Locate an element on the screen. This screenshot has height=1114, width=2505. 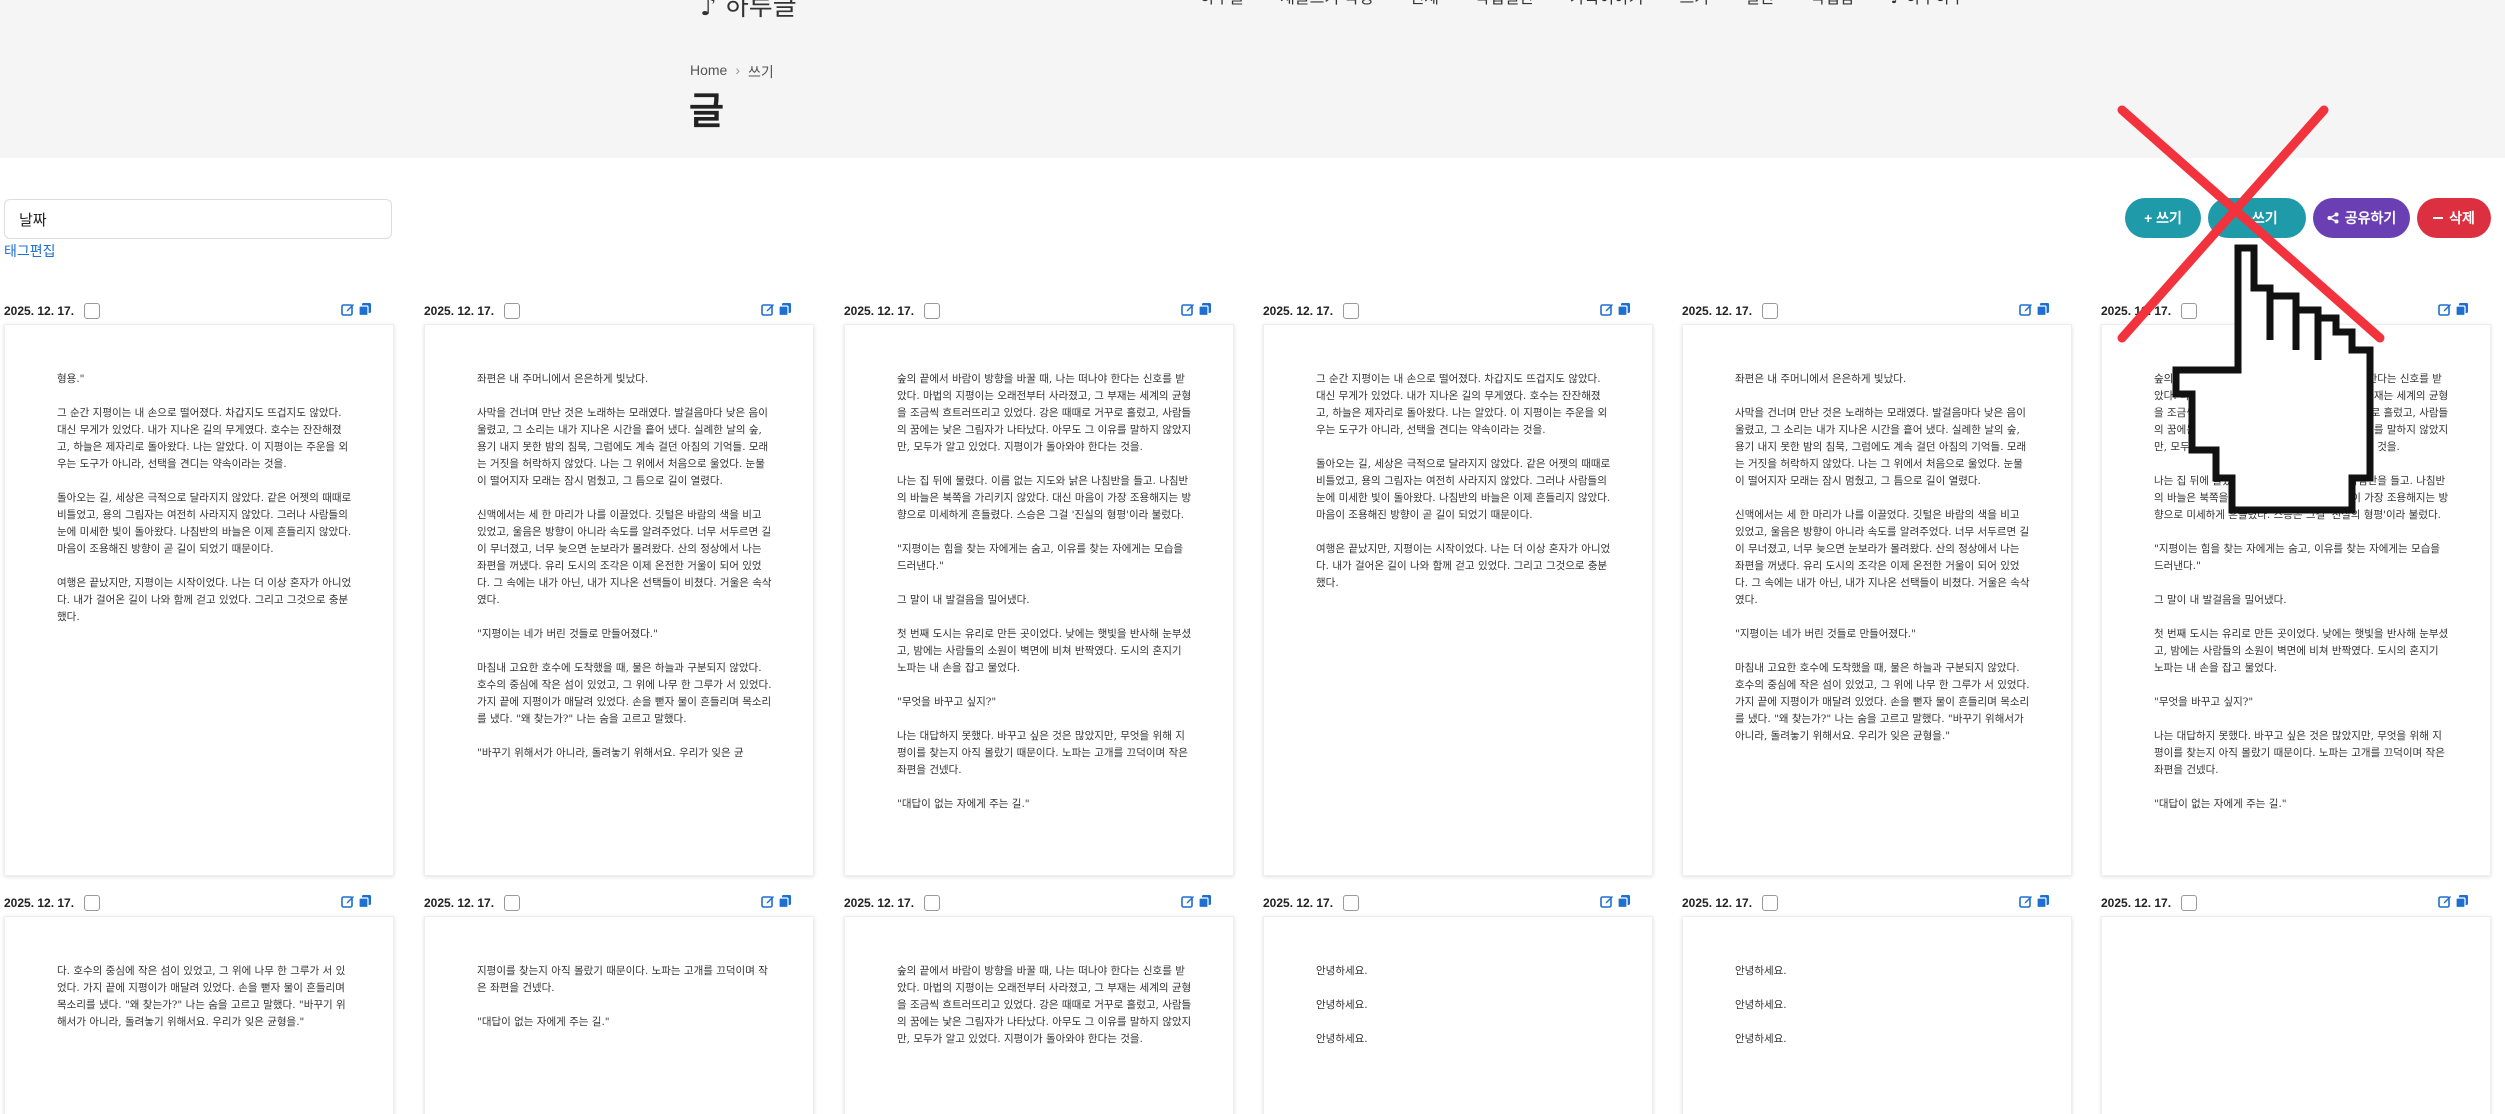
nav-item: 쓰기 is located at coordinates (1694, 4).